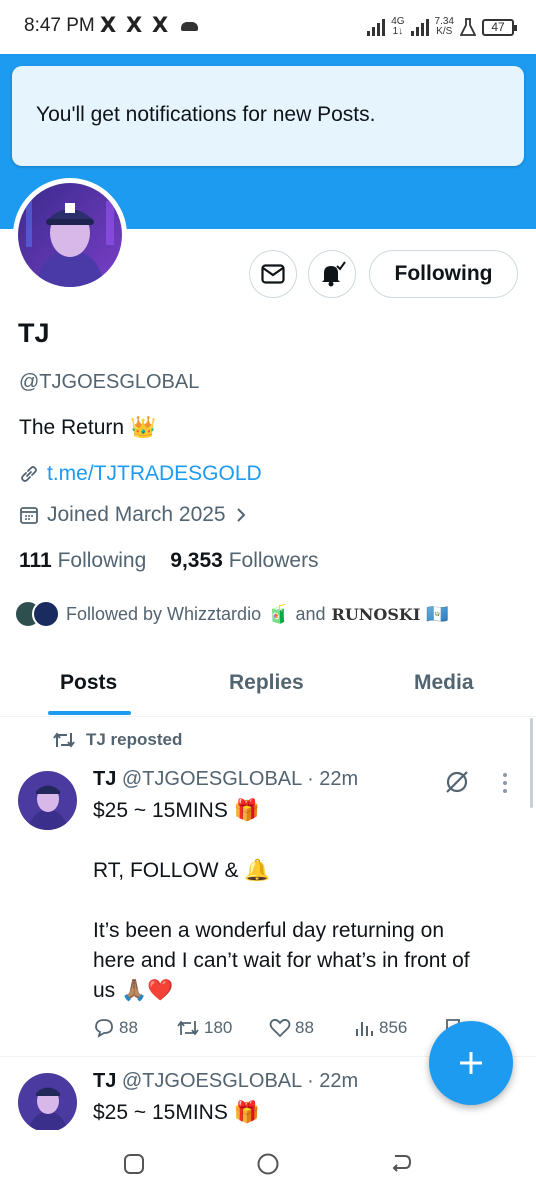 This screenshot has height=1200, width=536. I want to click on views-button: 856, so click(381, 1028).